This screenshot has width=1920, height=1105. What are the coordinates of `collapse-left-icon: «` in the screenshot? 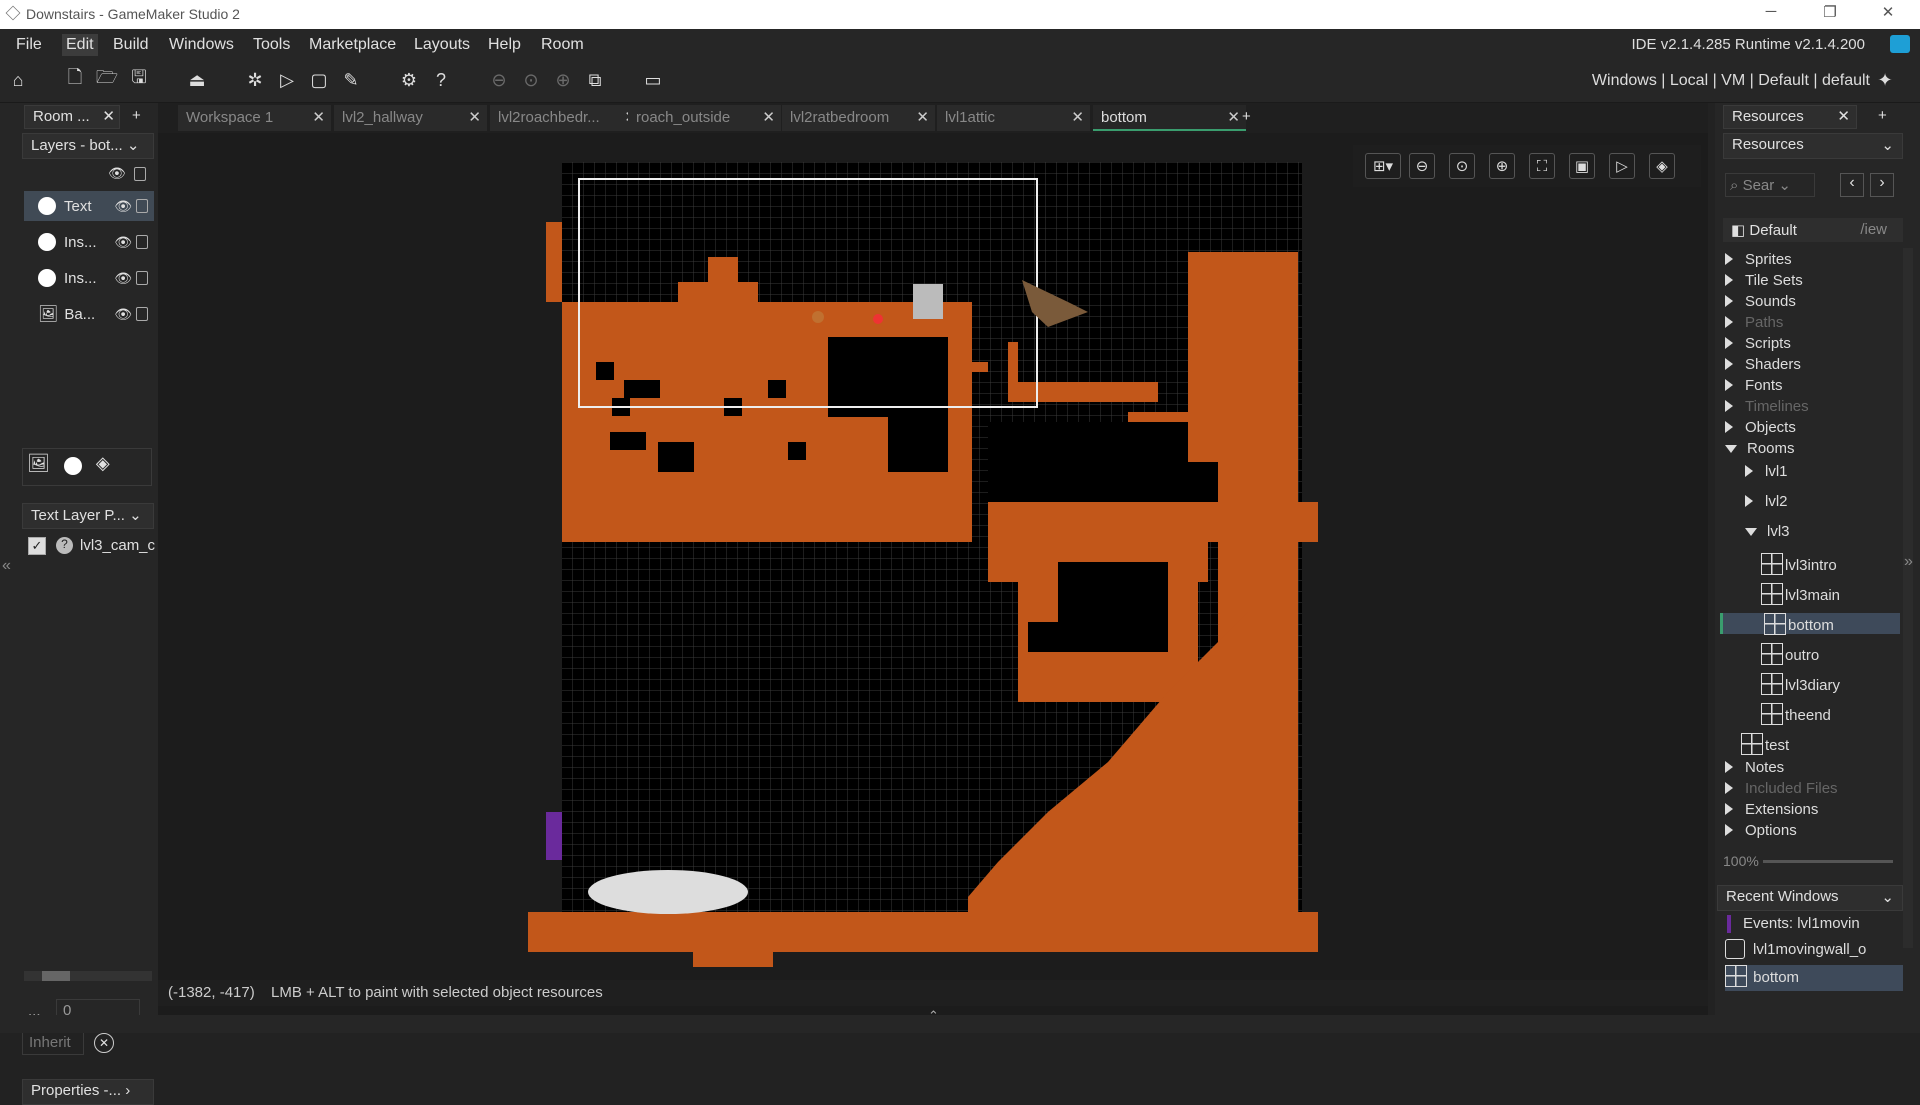 It's located at (6, 566).